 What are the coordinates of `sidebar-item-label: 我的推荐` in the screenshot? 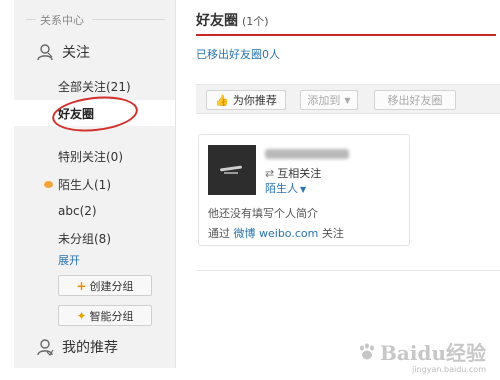 It's located at (90, 348).